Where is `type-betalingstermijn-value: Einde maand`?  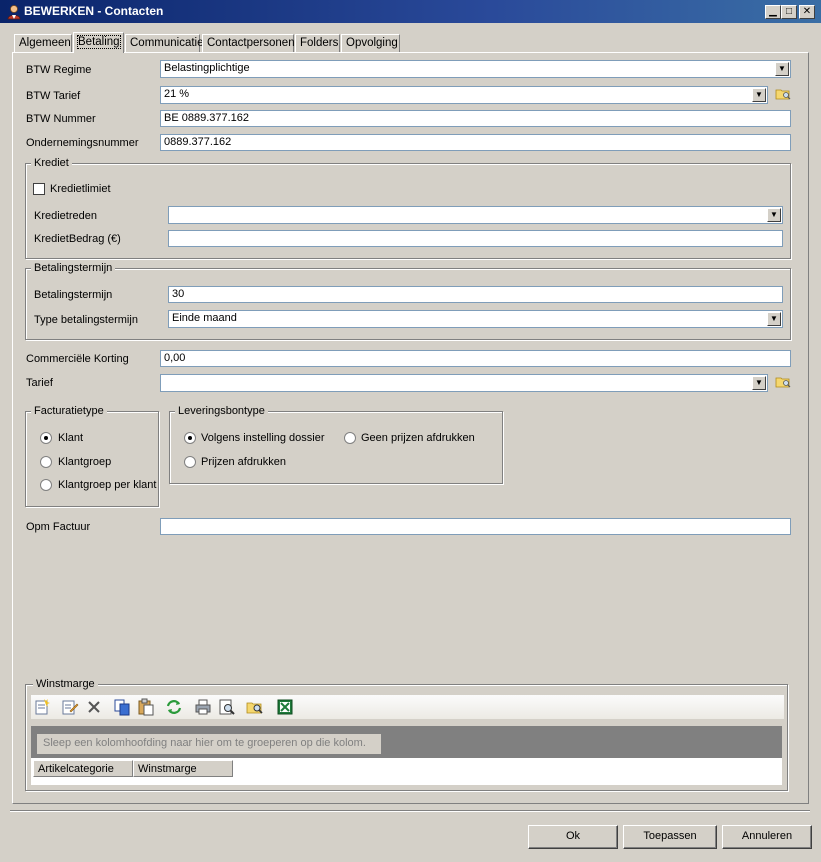 type-betalingstermijn-value: Einde maand is located at coordinates (204, 318).